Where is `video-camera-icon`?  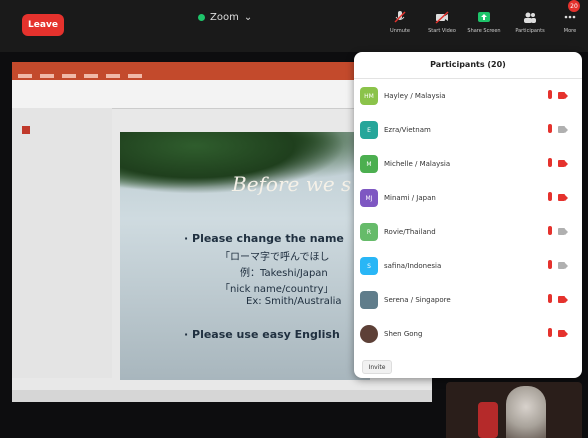
video-camera-icon is located at coordinates (442, 17).